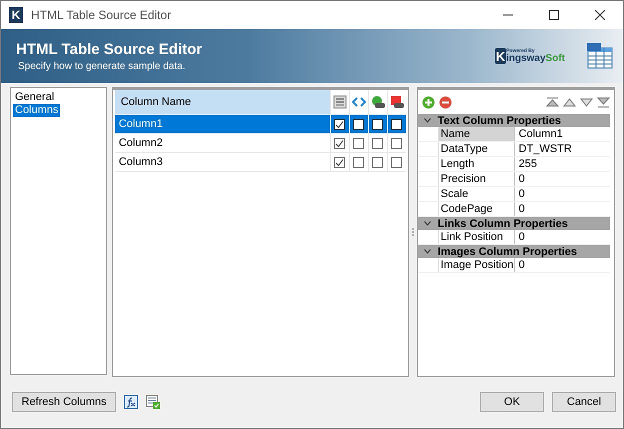 The width and height of the screenshot is (624, 429). Describe the element at coordinates (222, 102) in the screenshot. I see `column-header: Column Name` at that location.